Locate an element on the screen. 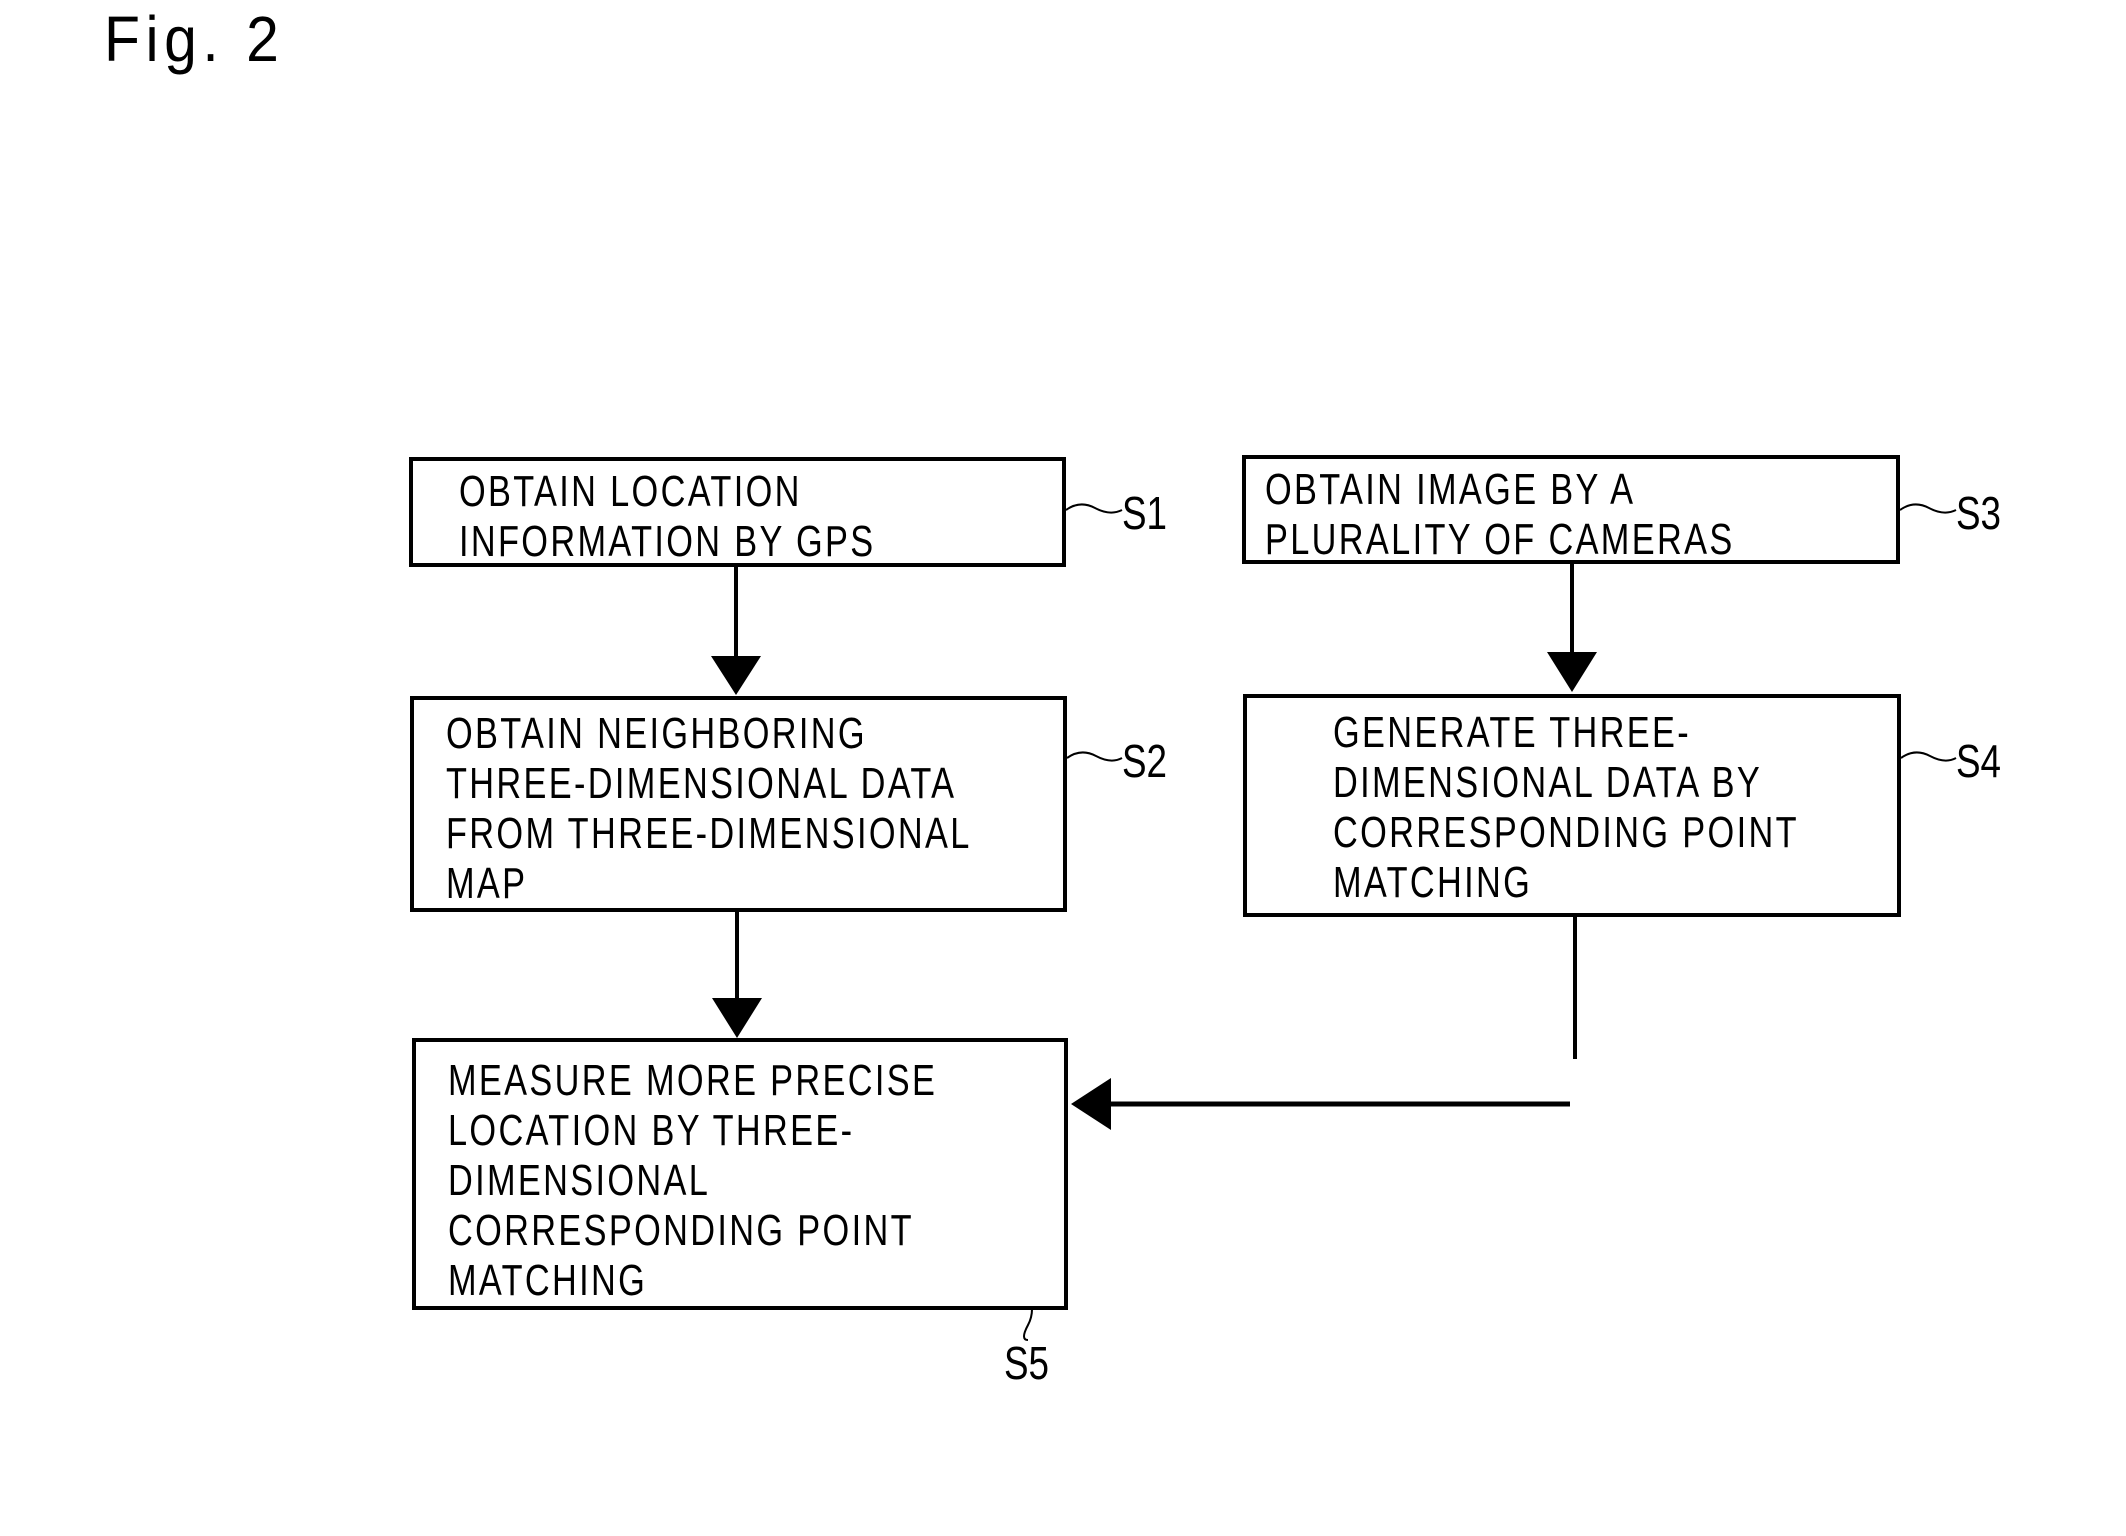 The height and width of the screenshot is (1536, 2126). step-text-line: GENERATE THREE- is located at coordinates (1512, 732).